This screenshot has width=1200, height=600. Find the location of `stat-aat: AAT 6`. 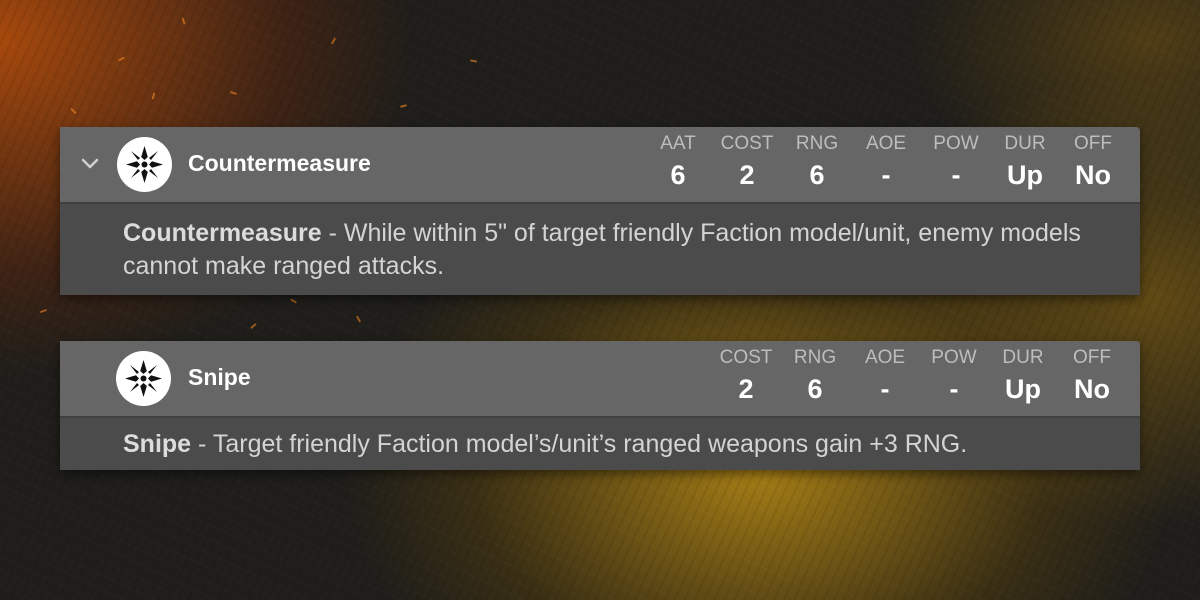

stat-aat: AAT 6 is located at coordinates (678, 162).